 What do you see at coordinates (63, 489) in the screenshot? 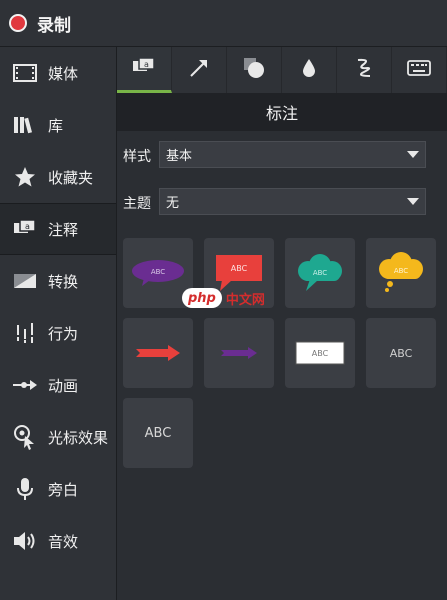
I see `sidebar-item-label: 旁白` at bounding box center [63, 489].